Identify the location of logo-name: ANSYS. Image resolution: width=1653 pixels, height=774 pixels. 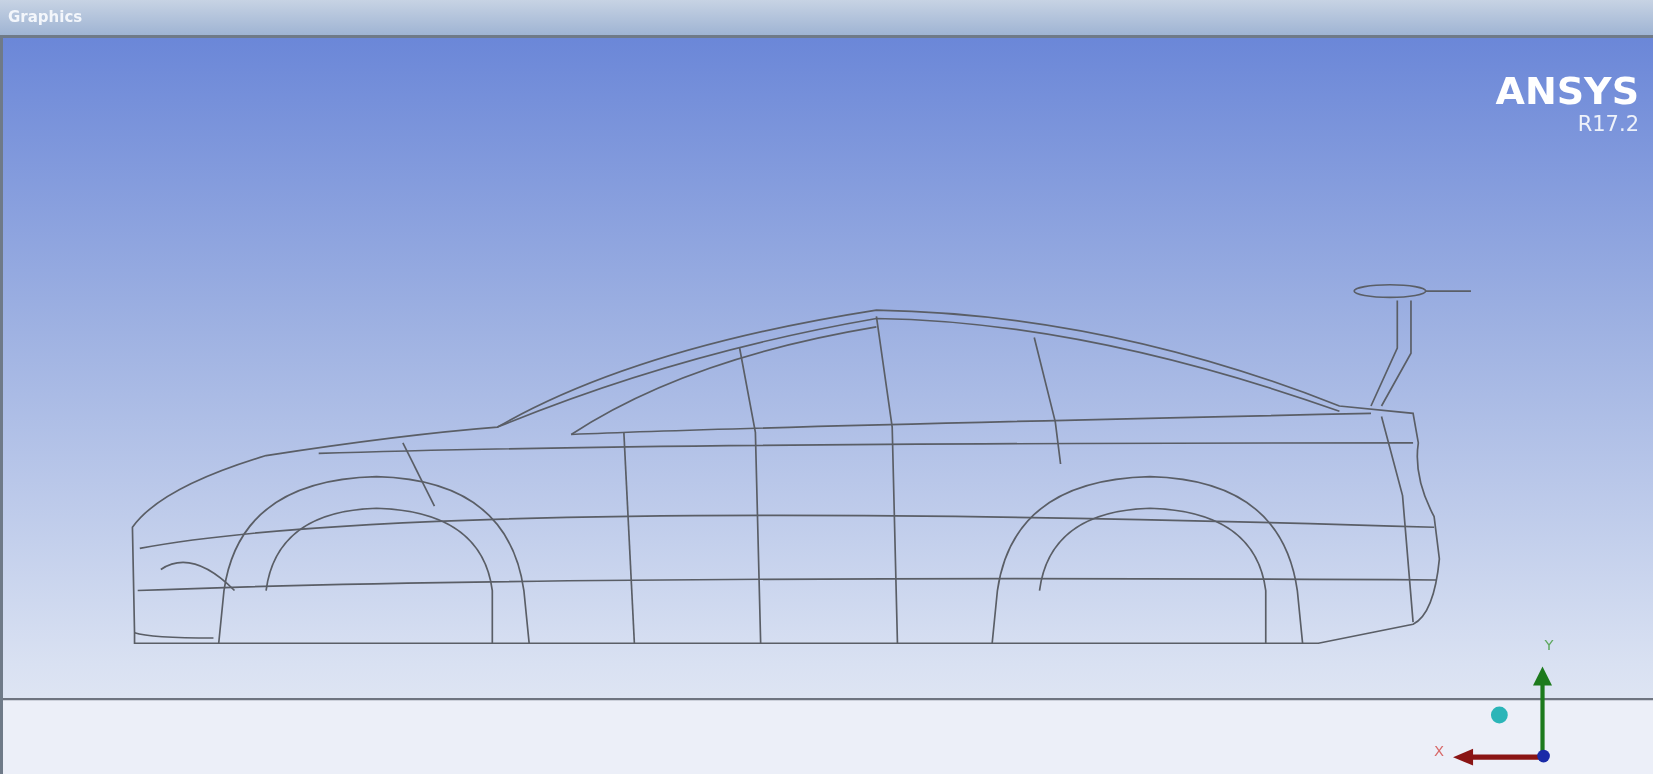
(1567, 91).